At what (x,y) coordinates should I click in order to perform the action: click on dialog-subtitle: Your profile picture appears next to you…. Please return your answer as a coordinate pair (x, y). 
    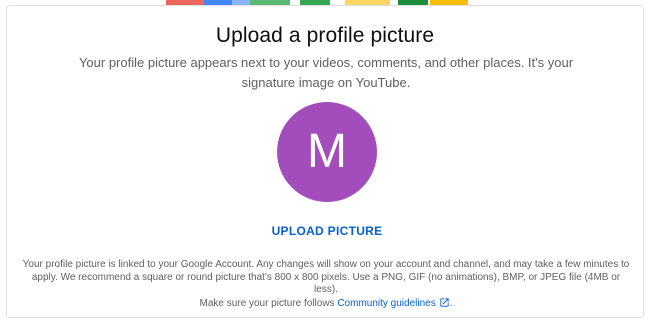
    Looking at the image, I should click on (326, 72).